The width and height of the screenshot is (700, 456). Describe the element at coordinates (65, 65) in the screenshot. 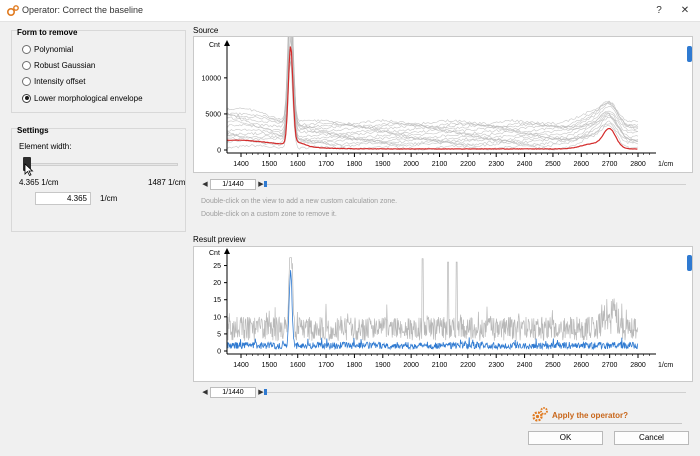

I see `option-label: Robust Gaussian` at that location.